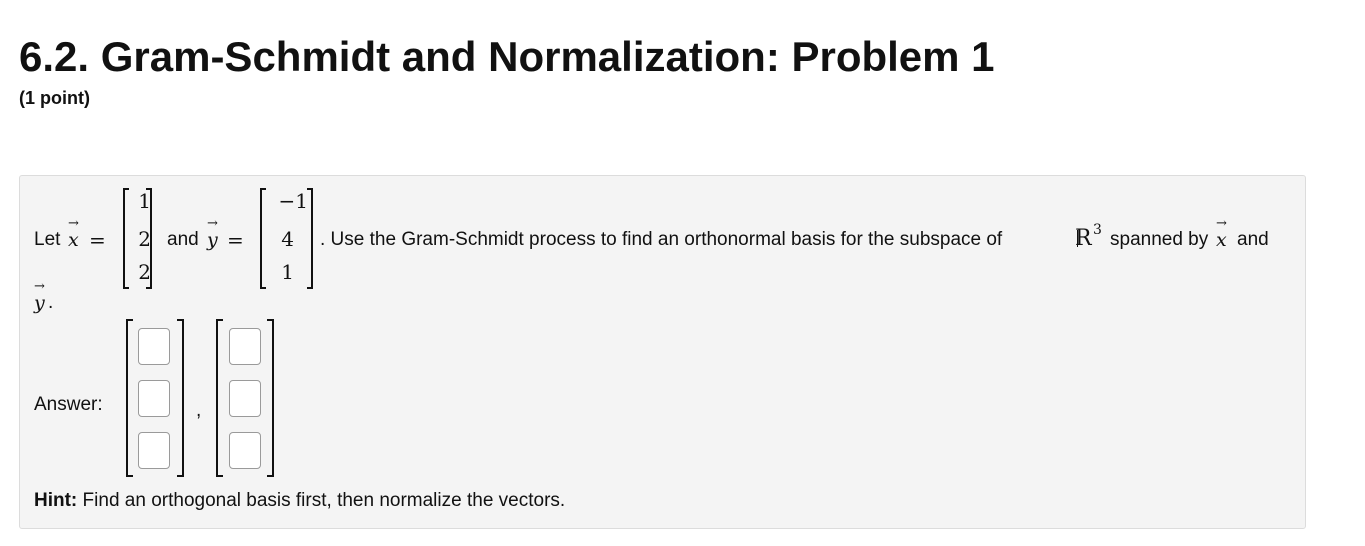  What do you see at coordinates (235, 240) in the screenshot?
I see `equals-sign-2: =` at bounding box center [235, 240].